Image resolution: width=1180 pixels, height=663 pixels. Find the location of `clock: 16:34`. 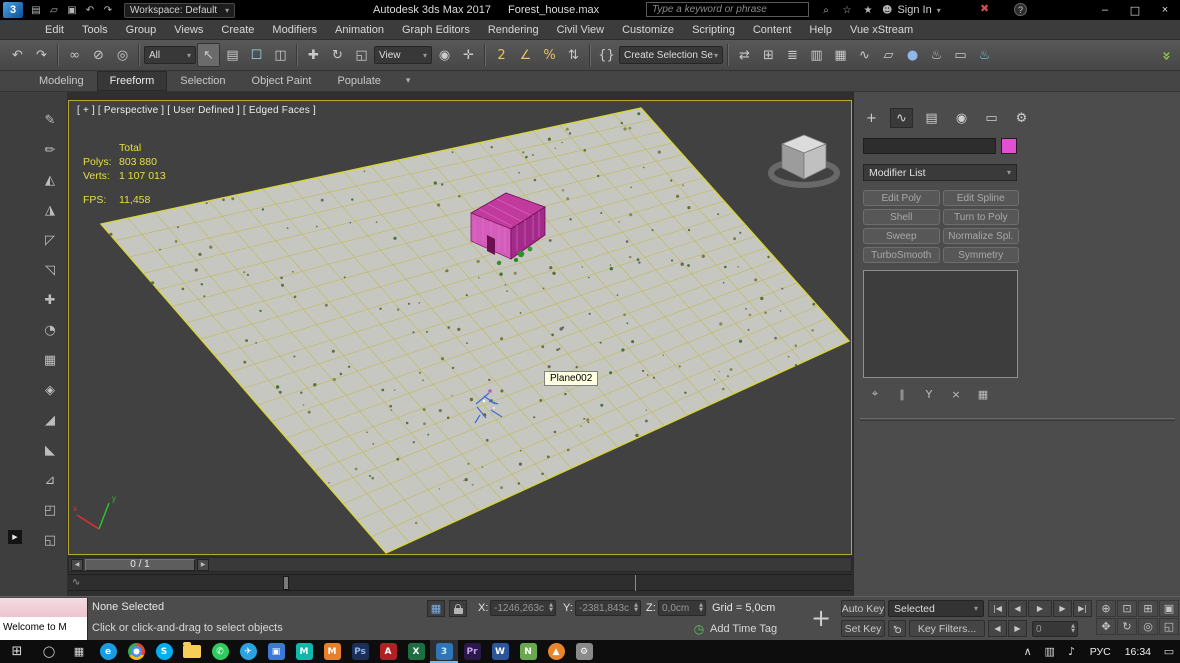

clock: 16:34 is located at coordinates (1138, 652).